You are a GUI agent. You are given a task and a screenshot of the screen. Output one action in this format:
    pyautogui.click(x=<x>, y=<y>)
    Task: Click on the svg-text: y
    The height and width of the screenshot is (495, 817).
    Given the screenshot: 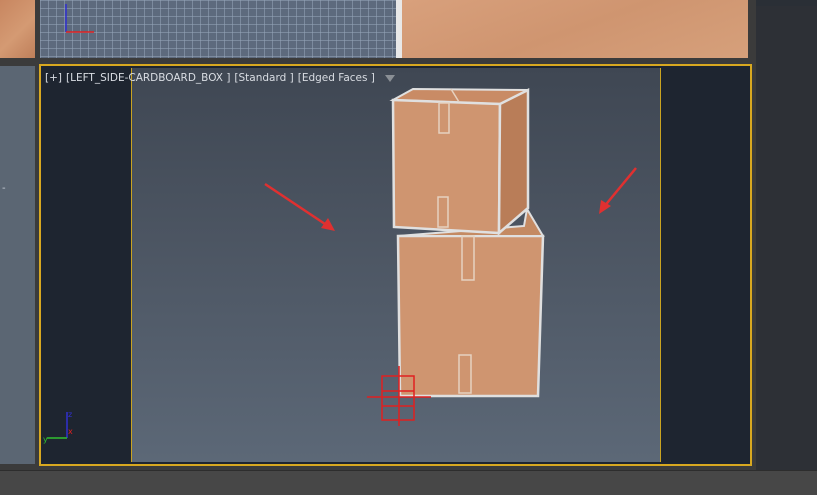 What is the action you would take?
    pyautogui.click(x=45, y=439)
    